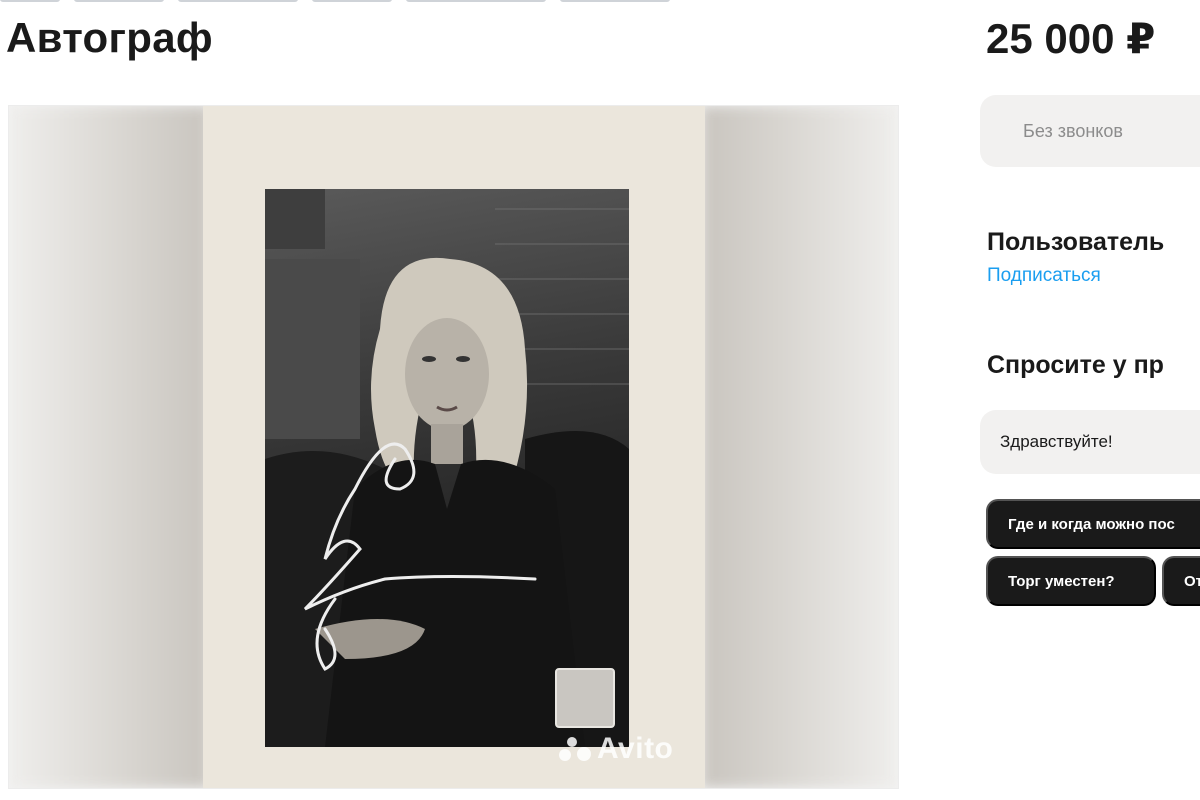 The width and height of the screenshot is (1200, 800). What do you see at coordinates (1044, 276) in the screenshot?
I see `subscribe-link: Подписаться` at bounding box center [1044, 276].